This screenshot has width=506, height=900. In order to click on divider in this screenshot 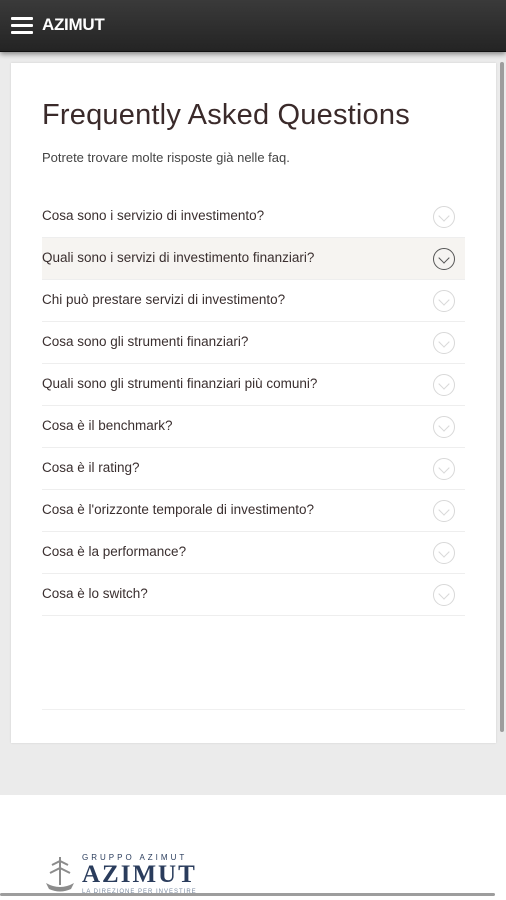, I will do `click(253, 709)`.